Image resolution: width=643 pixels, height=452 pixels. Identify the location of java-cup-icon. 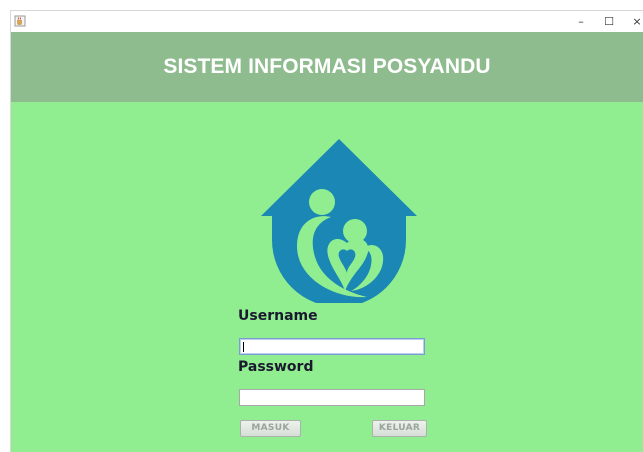
(20, 21).